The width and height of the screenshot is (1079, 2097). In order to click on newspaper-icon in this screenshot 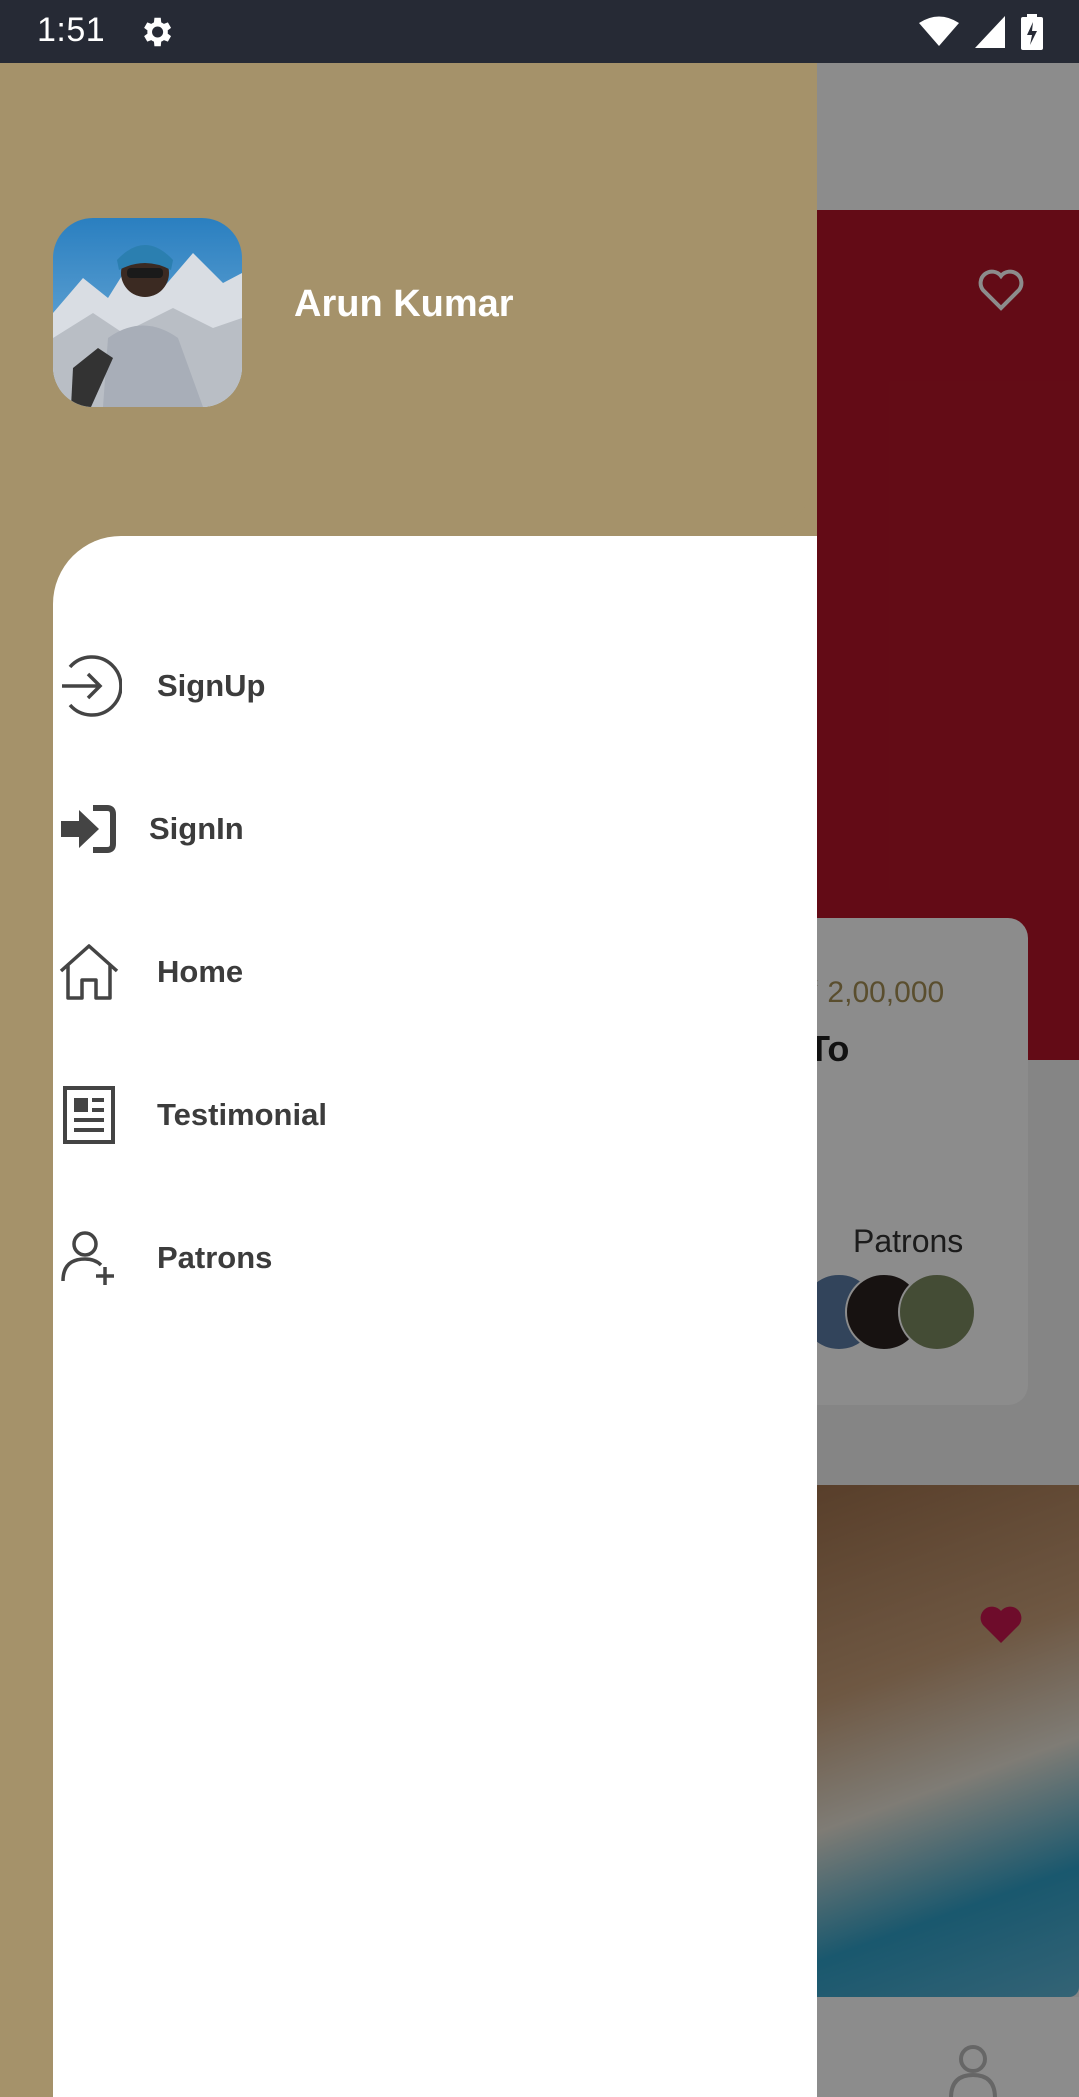, I will do `click(89, 1115)`.